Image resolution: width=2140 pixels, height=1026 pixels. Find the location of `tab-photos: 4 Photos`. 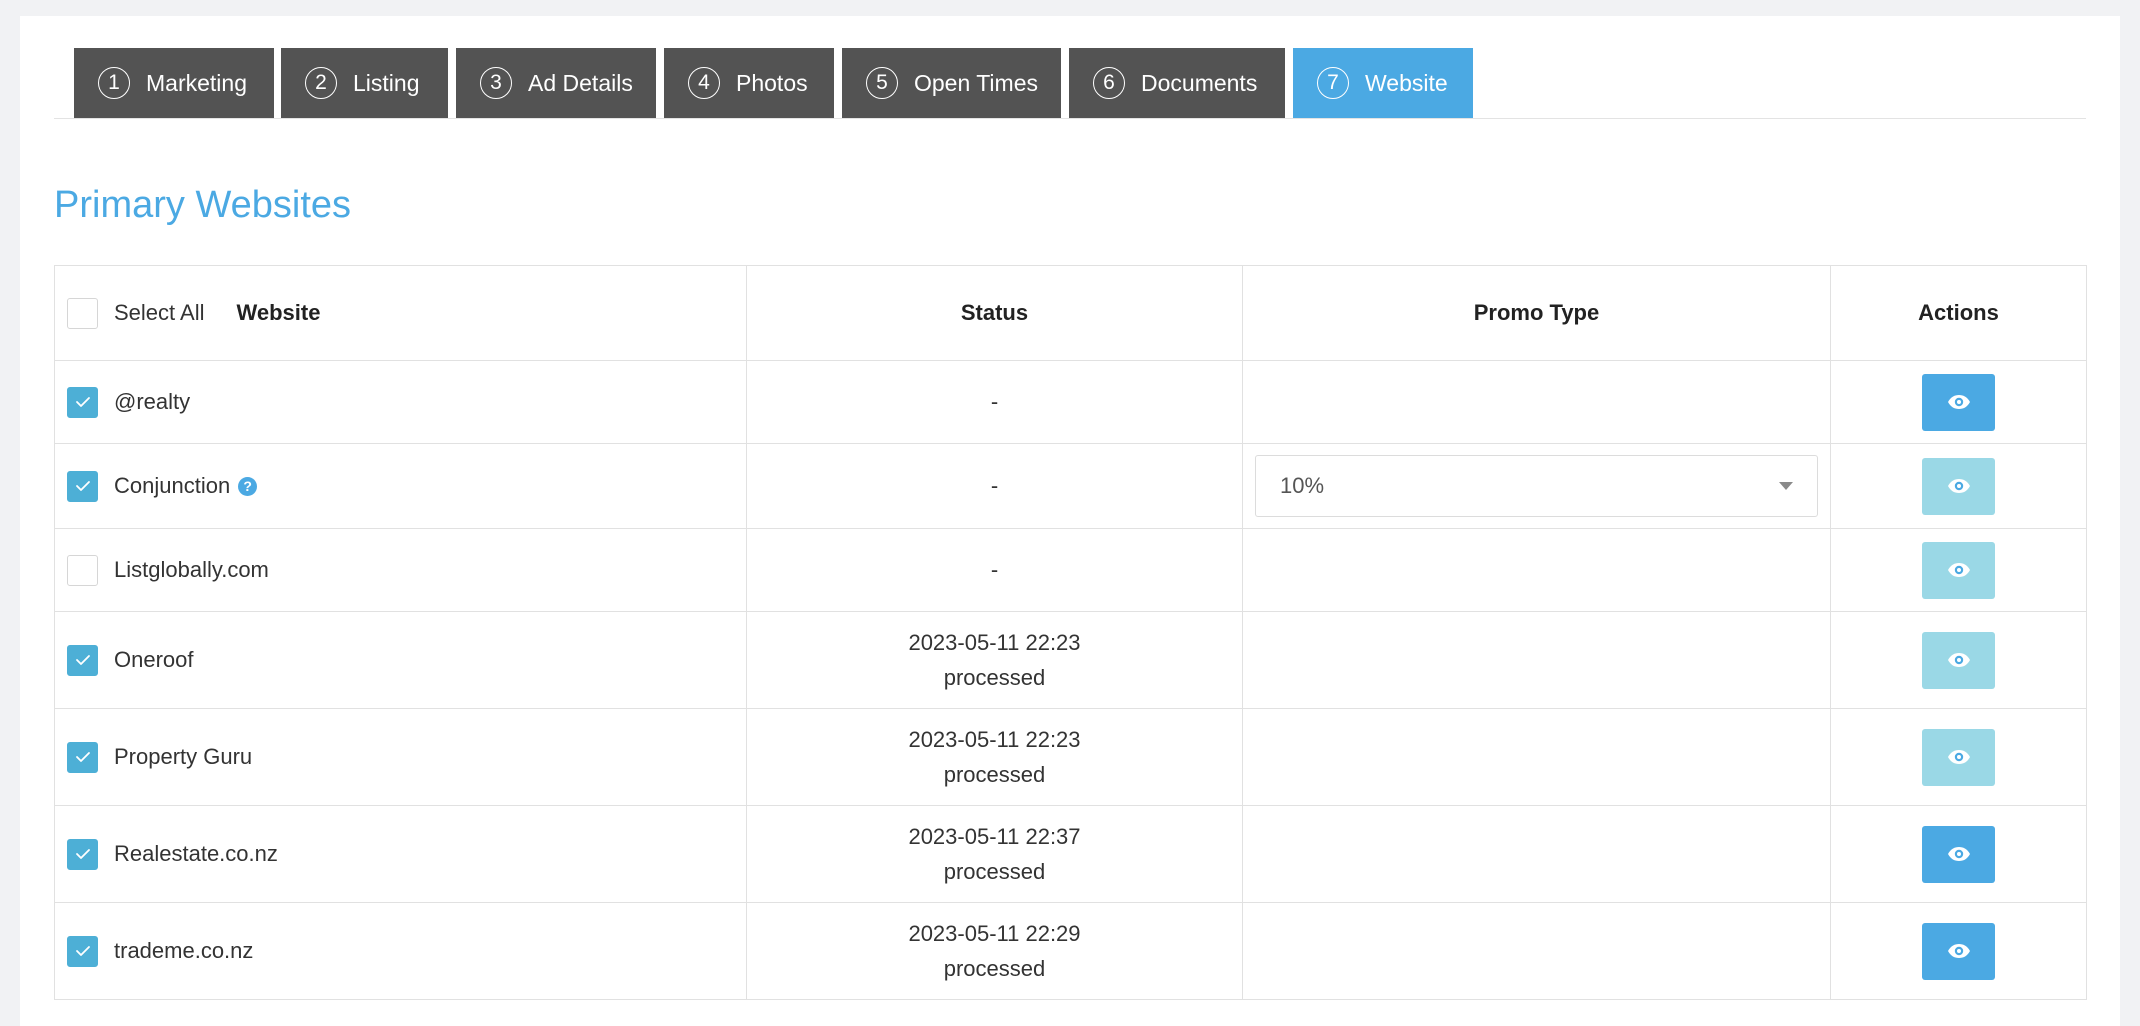

tab-photos: 4 Photos is located at coordinates (749, 83).